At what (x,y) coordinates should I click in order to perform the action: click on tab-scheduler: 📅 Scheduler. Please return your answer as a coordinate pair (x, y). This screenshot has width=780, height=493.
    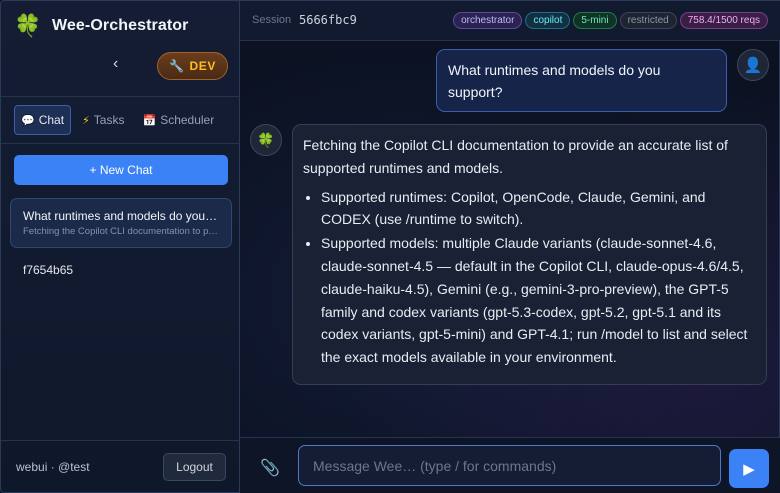
    Looking at the image, I should click on (178, 120).